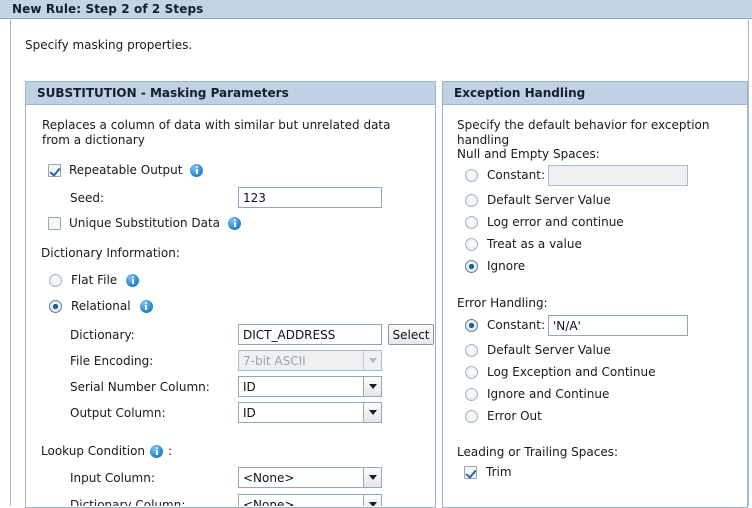  Describe the element at coordinates (502, 303) in the screenshot. I see `error-handling-label: Error Handling:` at that location.